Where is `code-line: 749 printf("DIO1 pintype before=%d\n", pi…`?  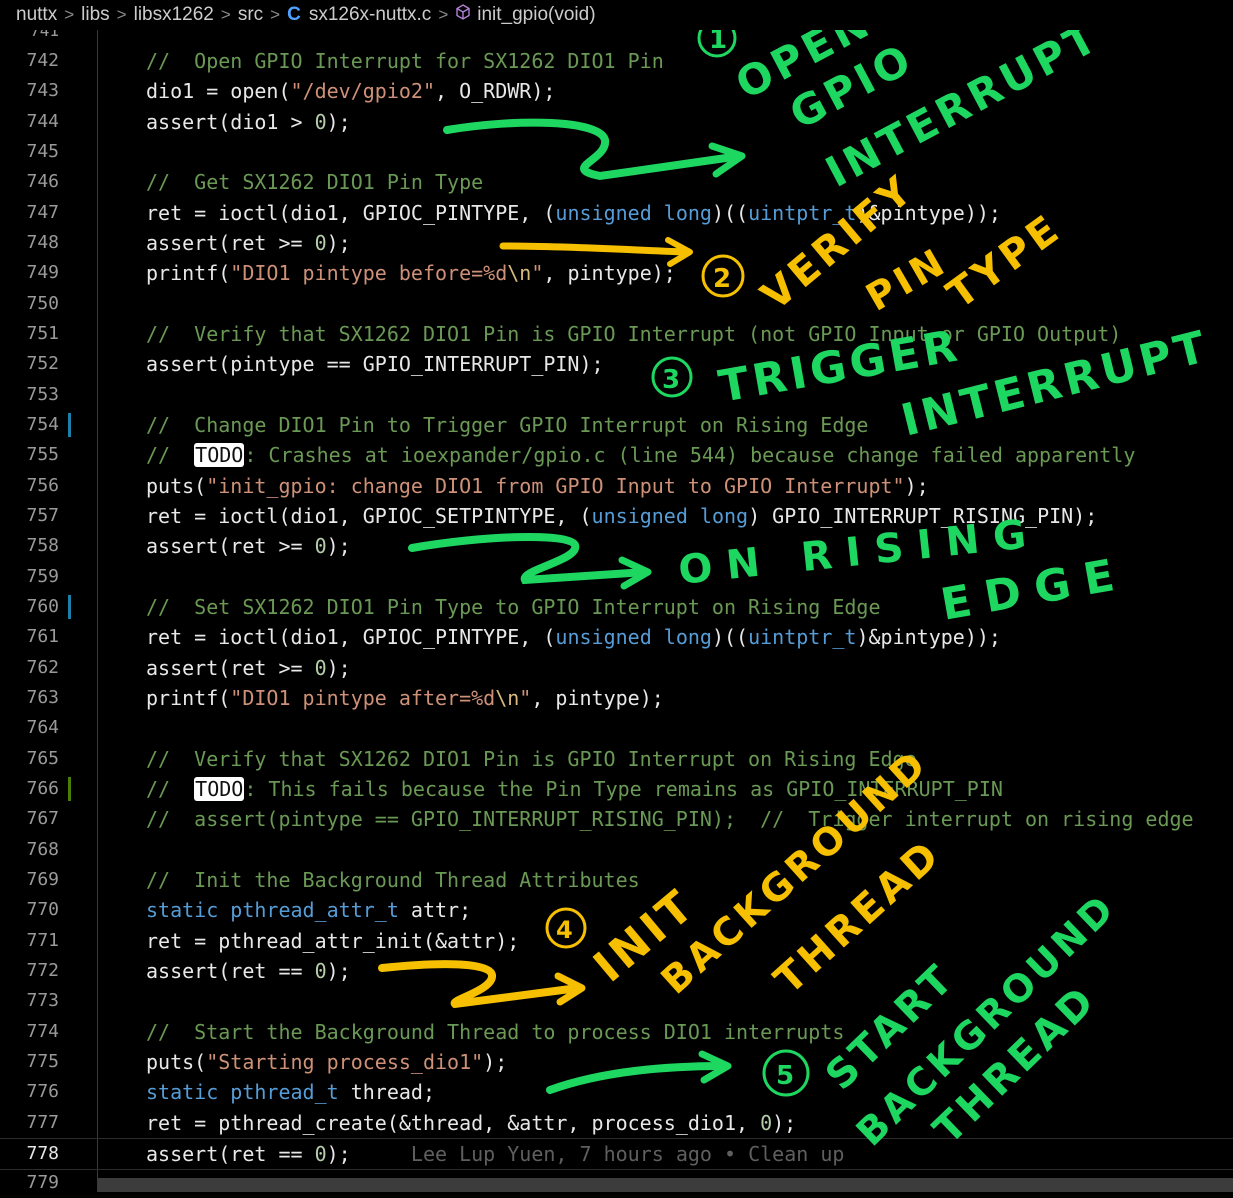
code-line: 749 printf("DIO1 pintype before=%d\n", pi… is located at coordinates (616, 273).